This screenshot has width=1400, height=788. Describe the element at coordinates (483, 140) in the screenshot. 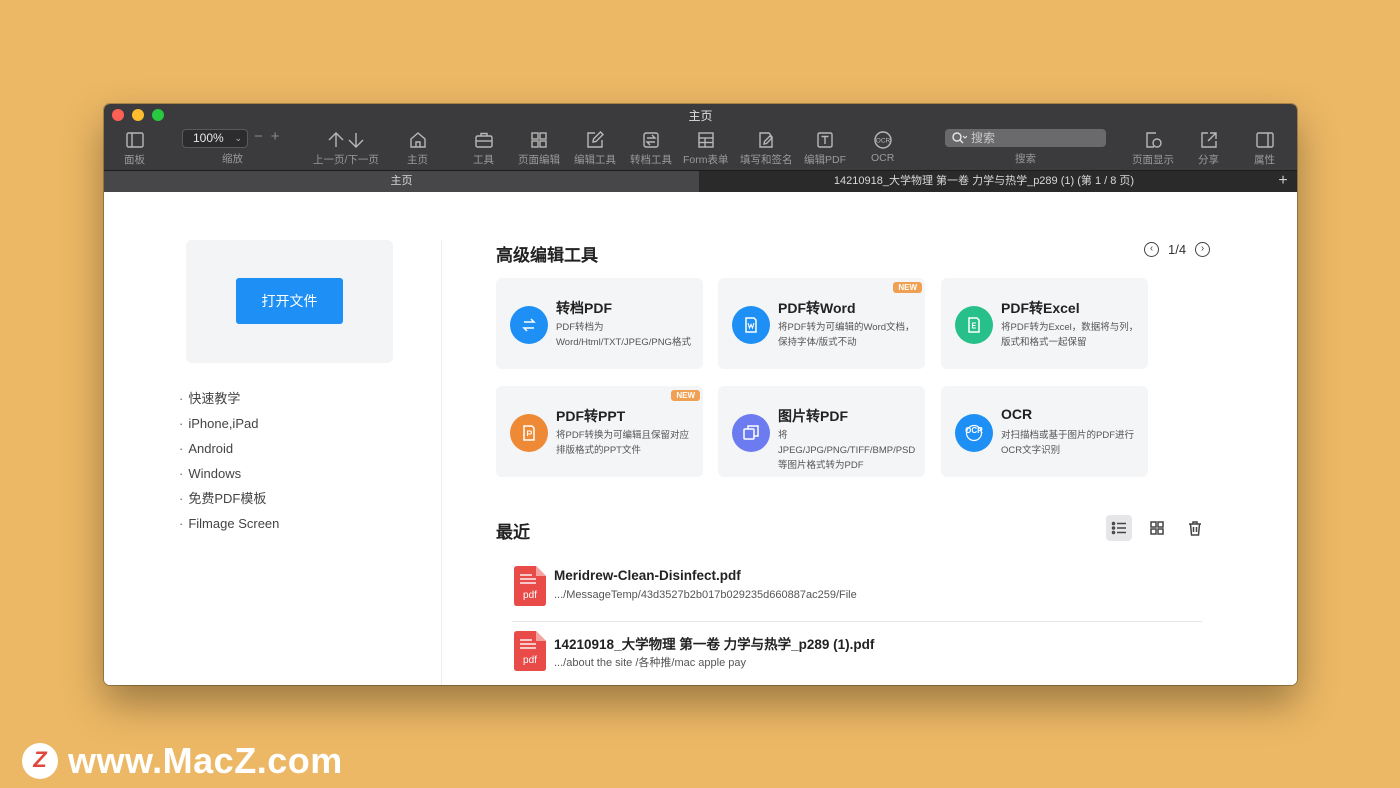

I see `toolbox-icon` at that location.